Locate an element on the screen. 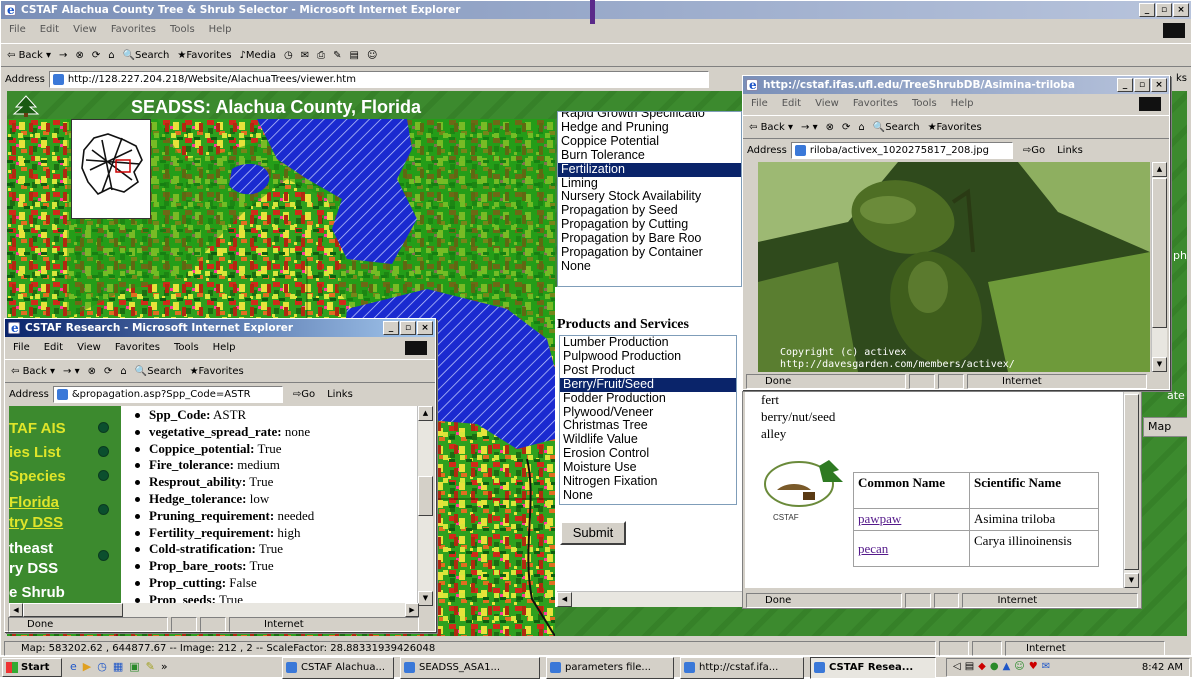  media-button: ♪Media is located at coordinates (258, 55).